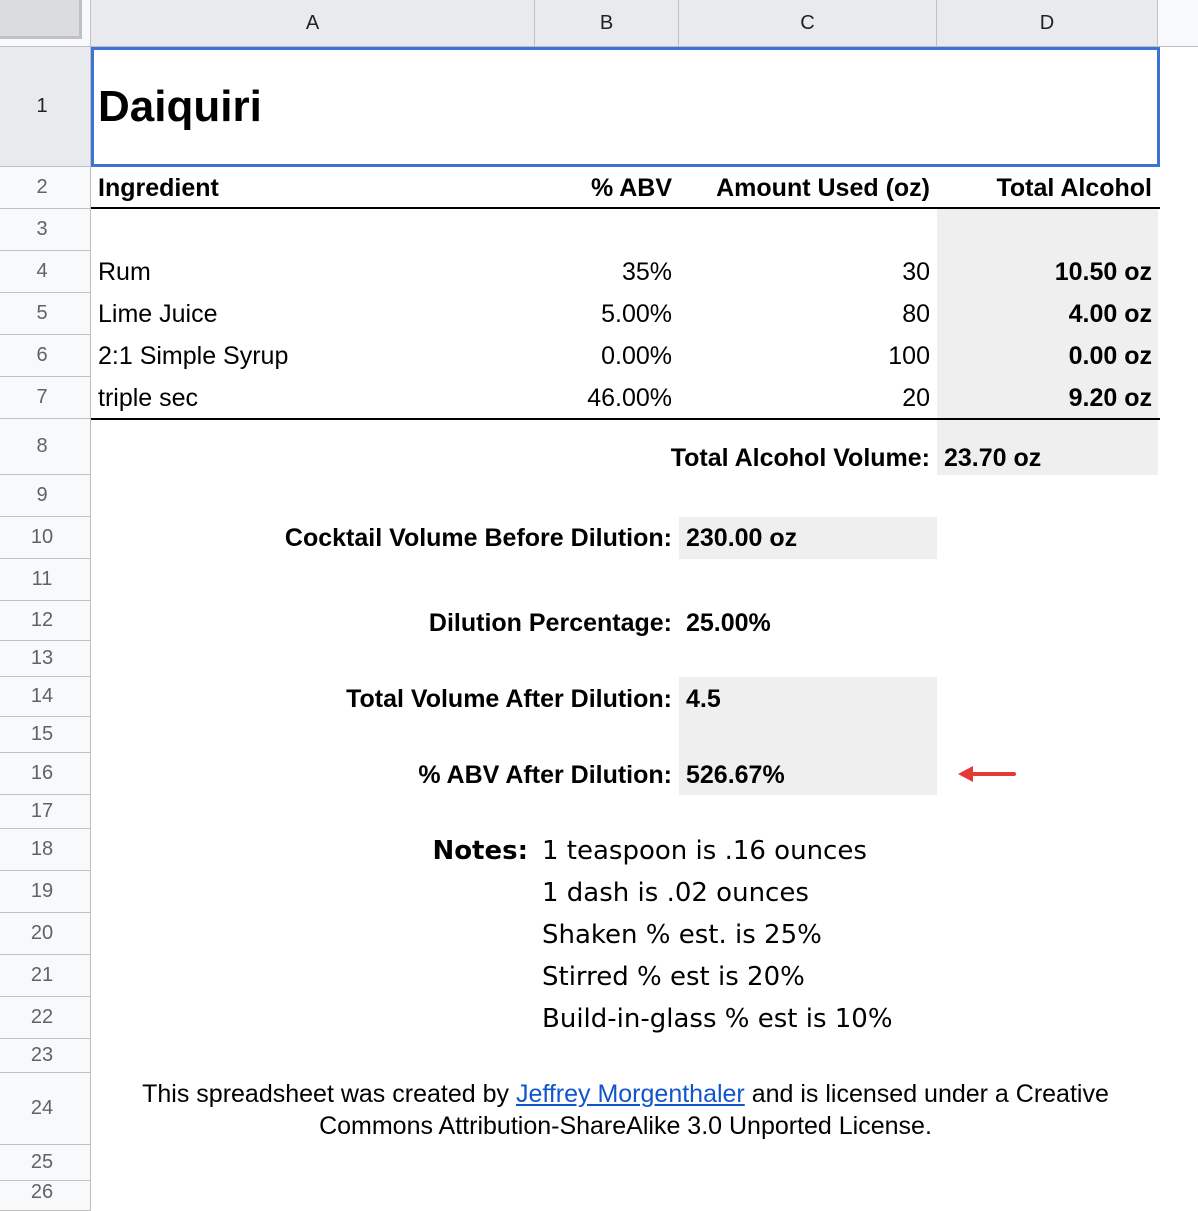 The image size is (1198, 1211). Describe the element at coordinates (381, 538) in the screenshot. I see `before-dilution-label: Cocktail Volume Before Dilution:` at that location.